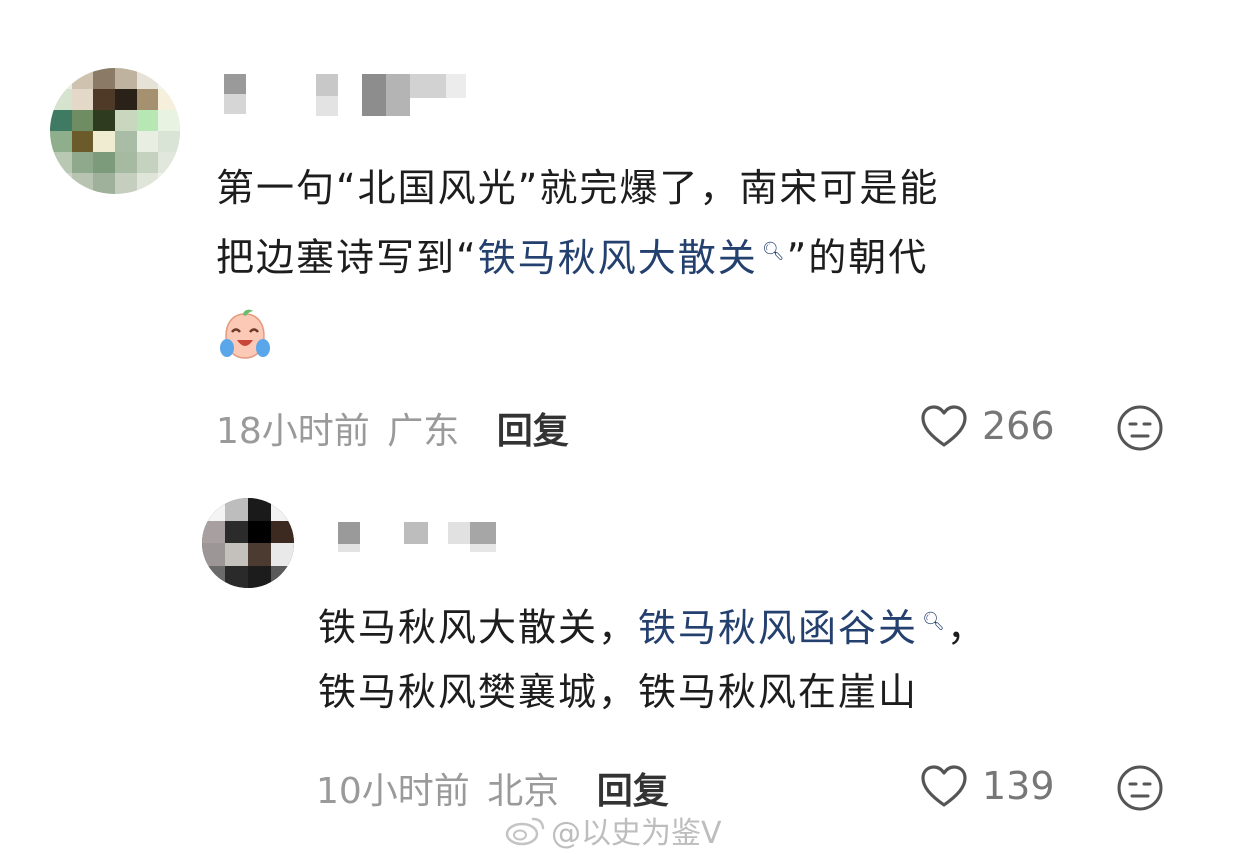  What do you see at coordinates (966, 627) in the screenshot?
I see `reply-text-post: ，` at bounding box center [966, 627].